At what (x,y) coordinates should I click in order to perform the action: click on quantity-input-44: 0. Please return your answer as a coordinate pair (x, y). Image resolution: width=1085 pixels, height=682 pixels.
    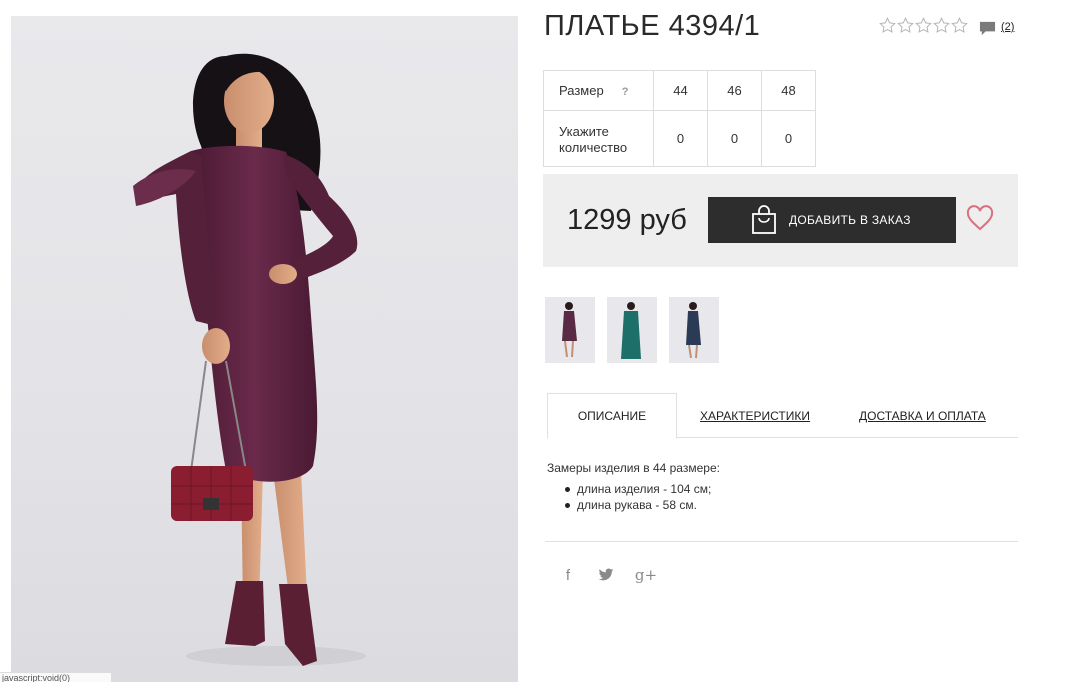
    Looking at the image, I should click on (680, 138).